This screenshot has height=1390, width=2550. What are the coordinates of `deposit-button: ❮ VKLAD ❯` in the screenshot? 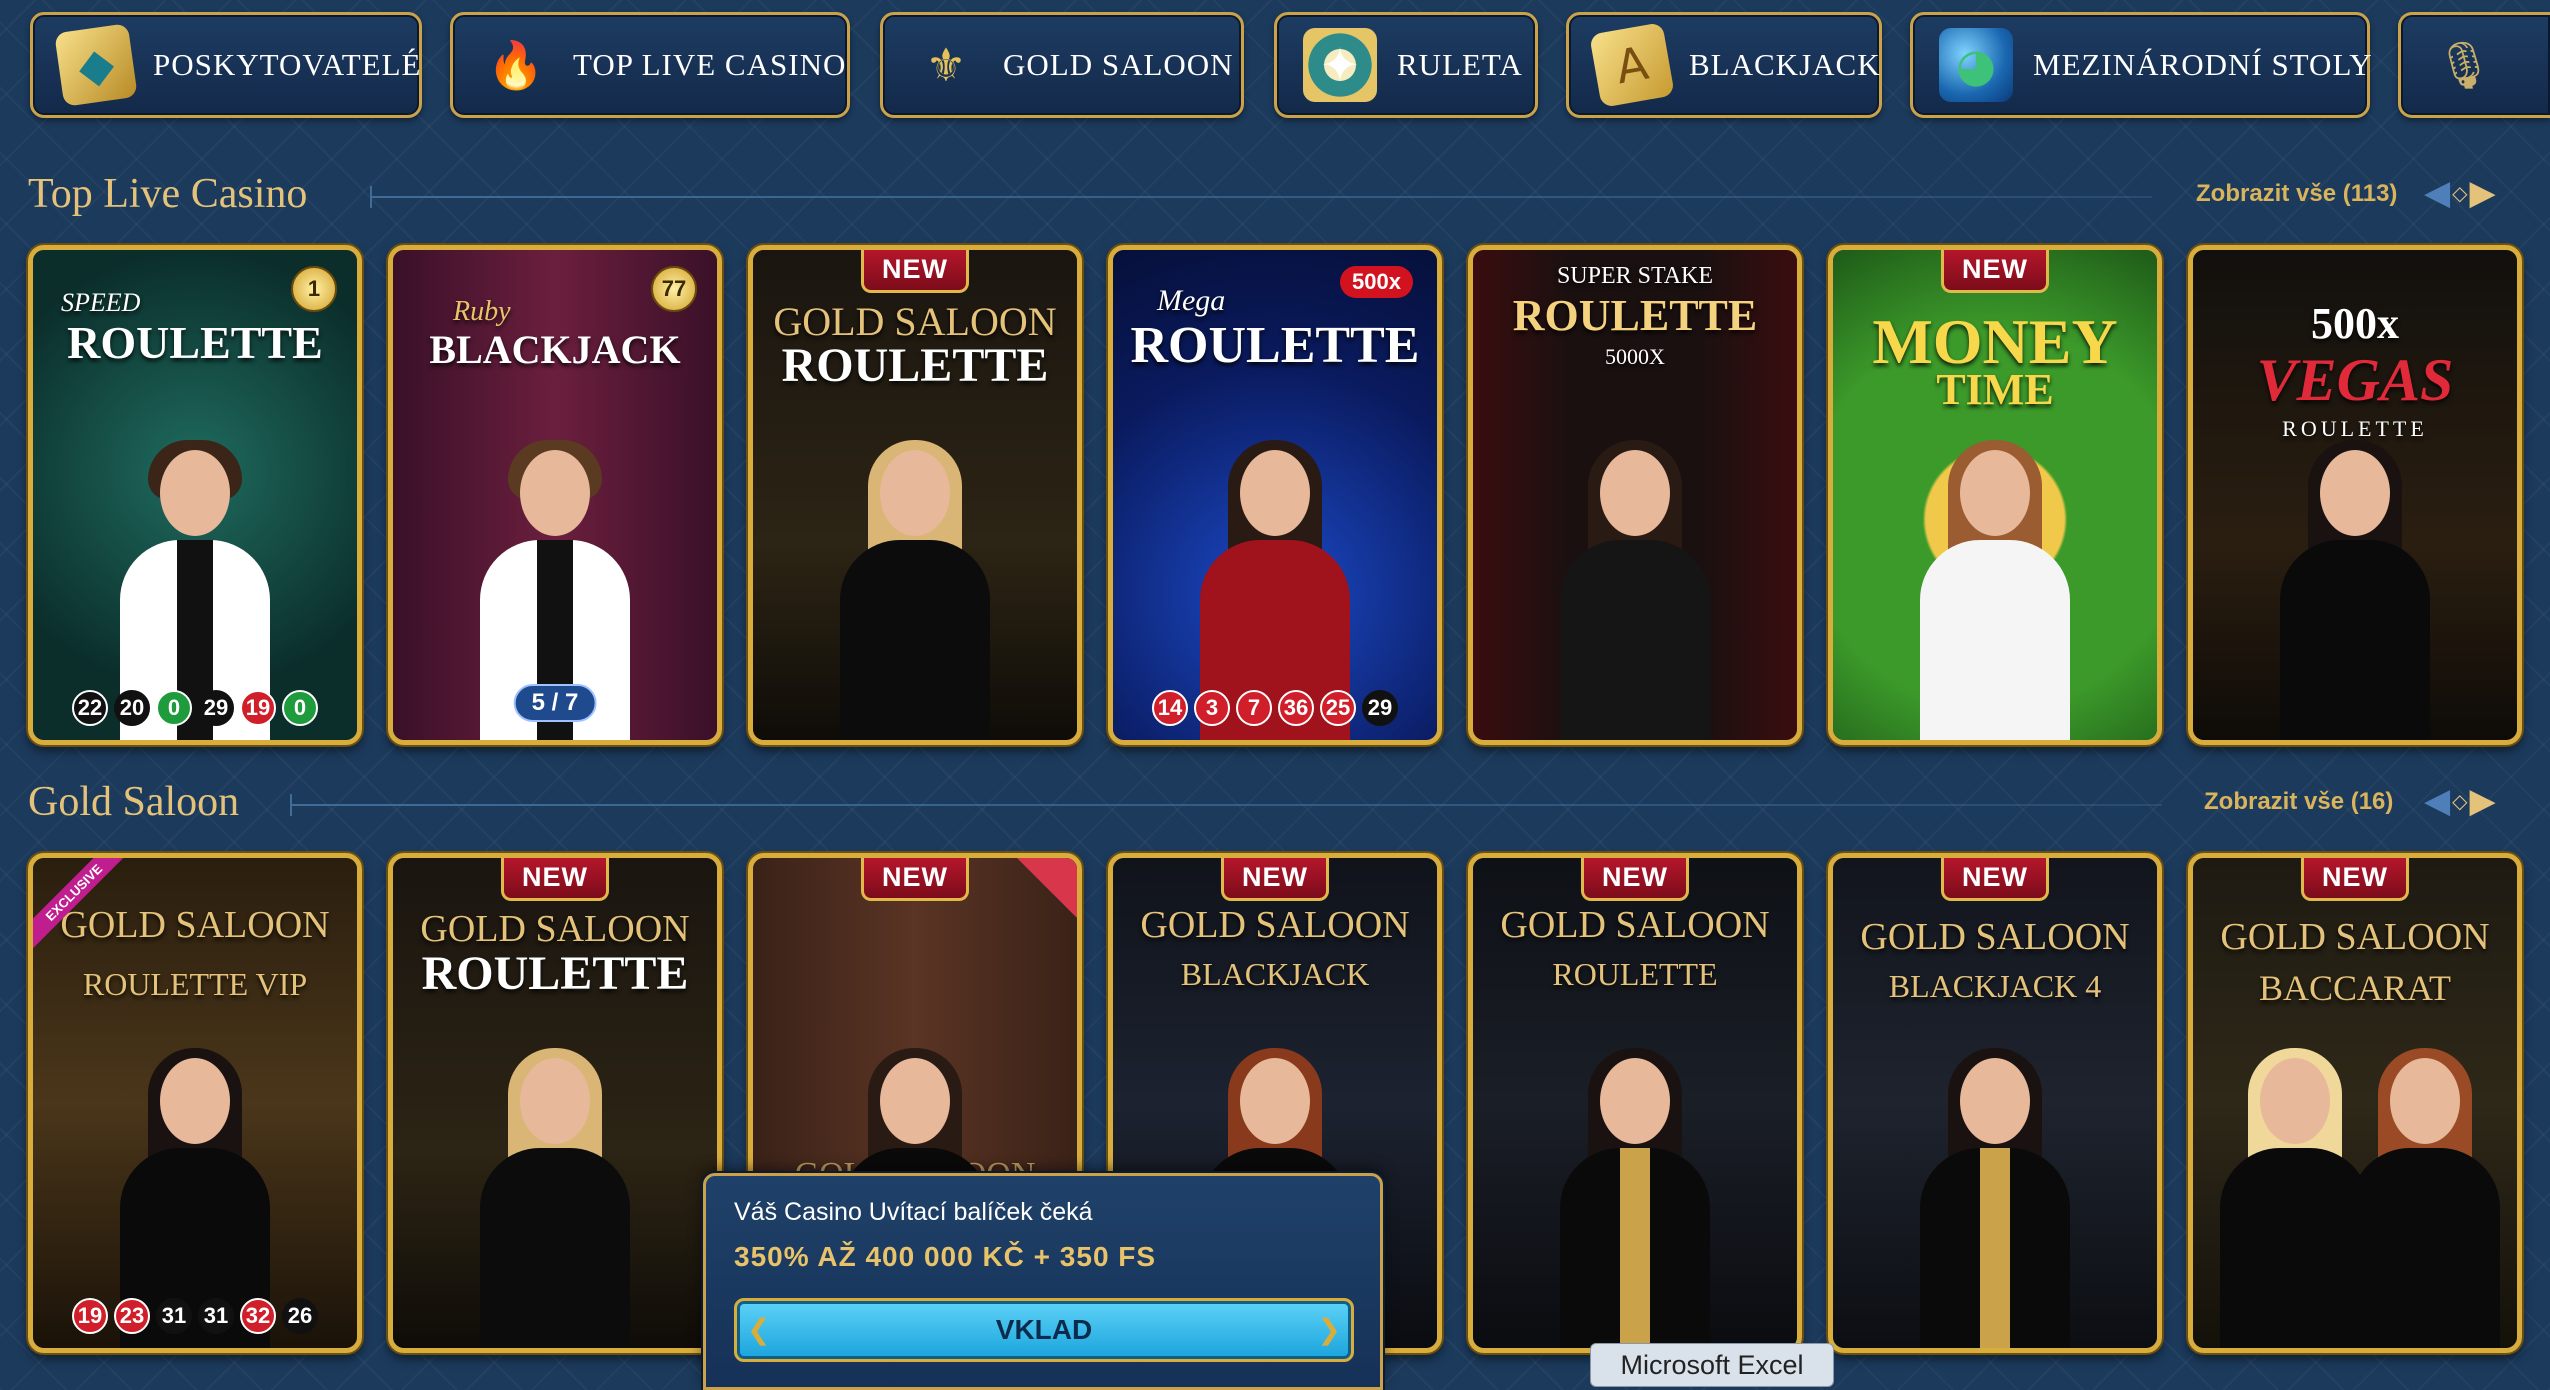 It's located at (1044, 1330).